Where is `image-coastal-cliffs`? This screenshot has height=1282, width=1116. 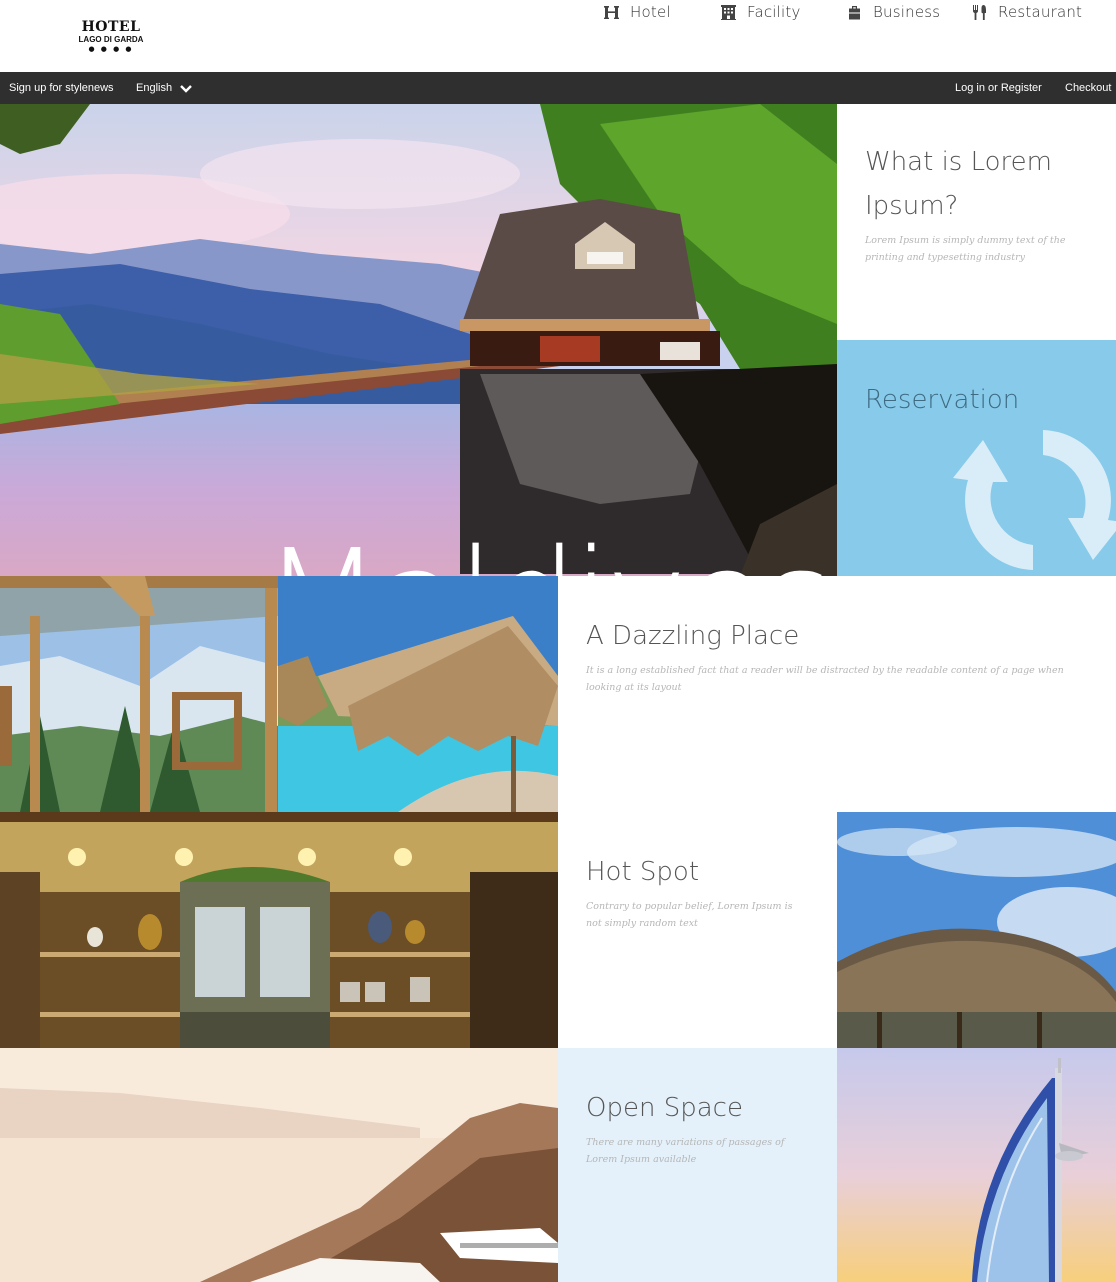 image-coastal-cliffs is located at coordinates (279, 1165).